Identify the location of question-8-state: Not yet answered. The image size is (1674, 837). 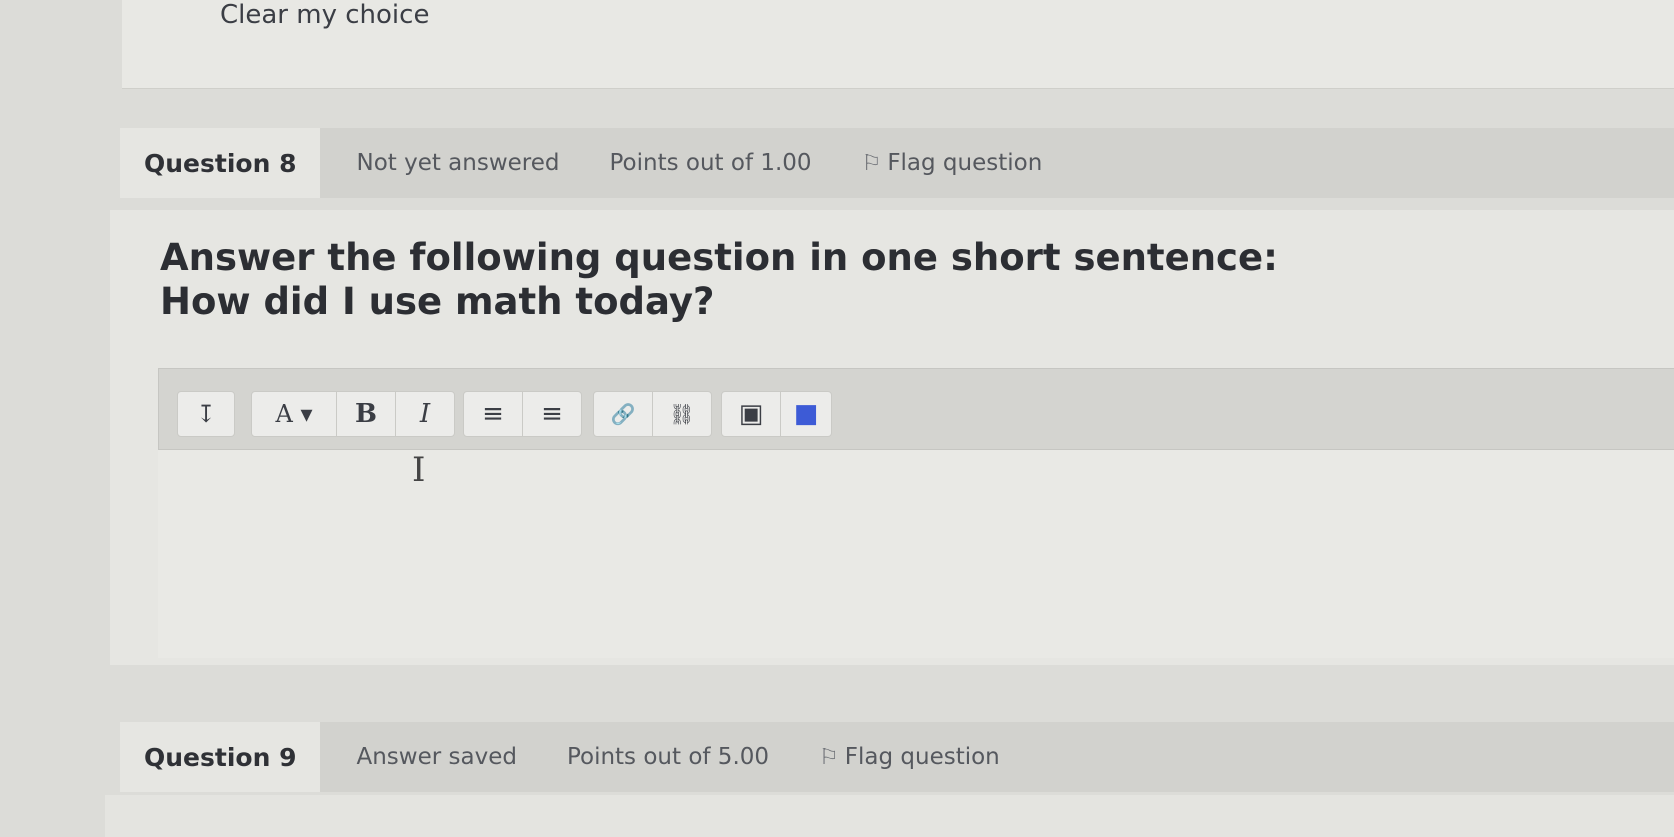
(458, 163).